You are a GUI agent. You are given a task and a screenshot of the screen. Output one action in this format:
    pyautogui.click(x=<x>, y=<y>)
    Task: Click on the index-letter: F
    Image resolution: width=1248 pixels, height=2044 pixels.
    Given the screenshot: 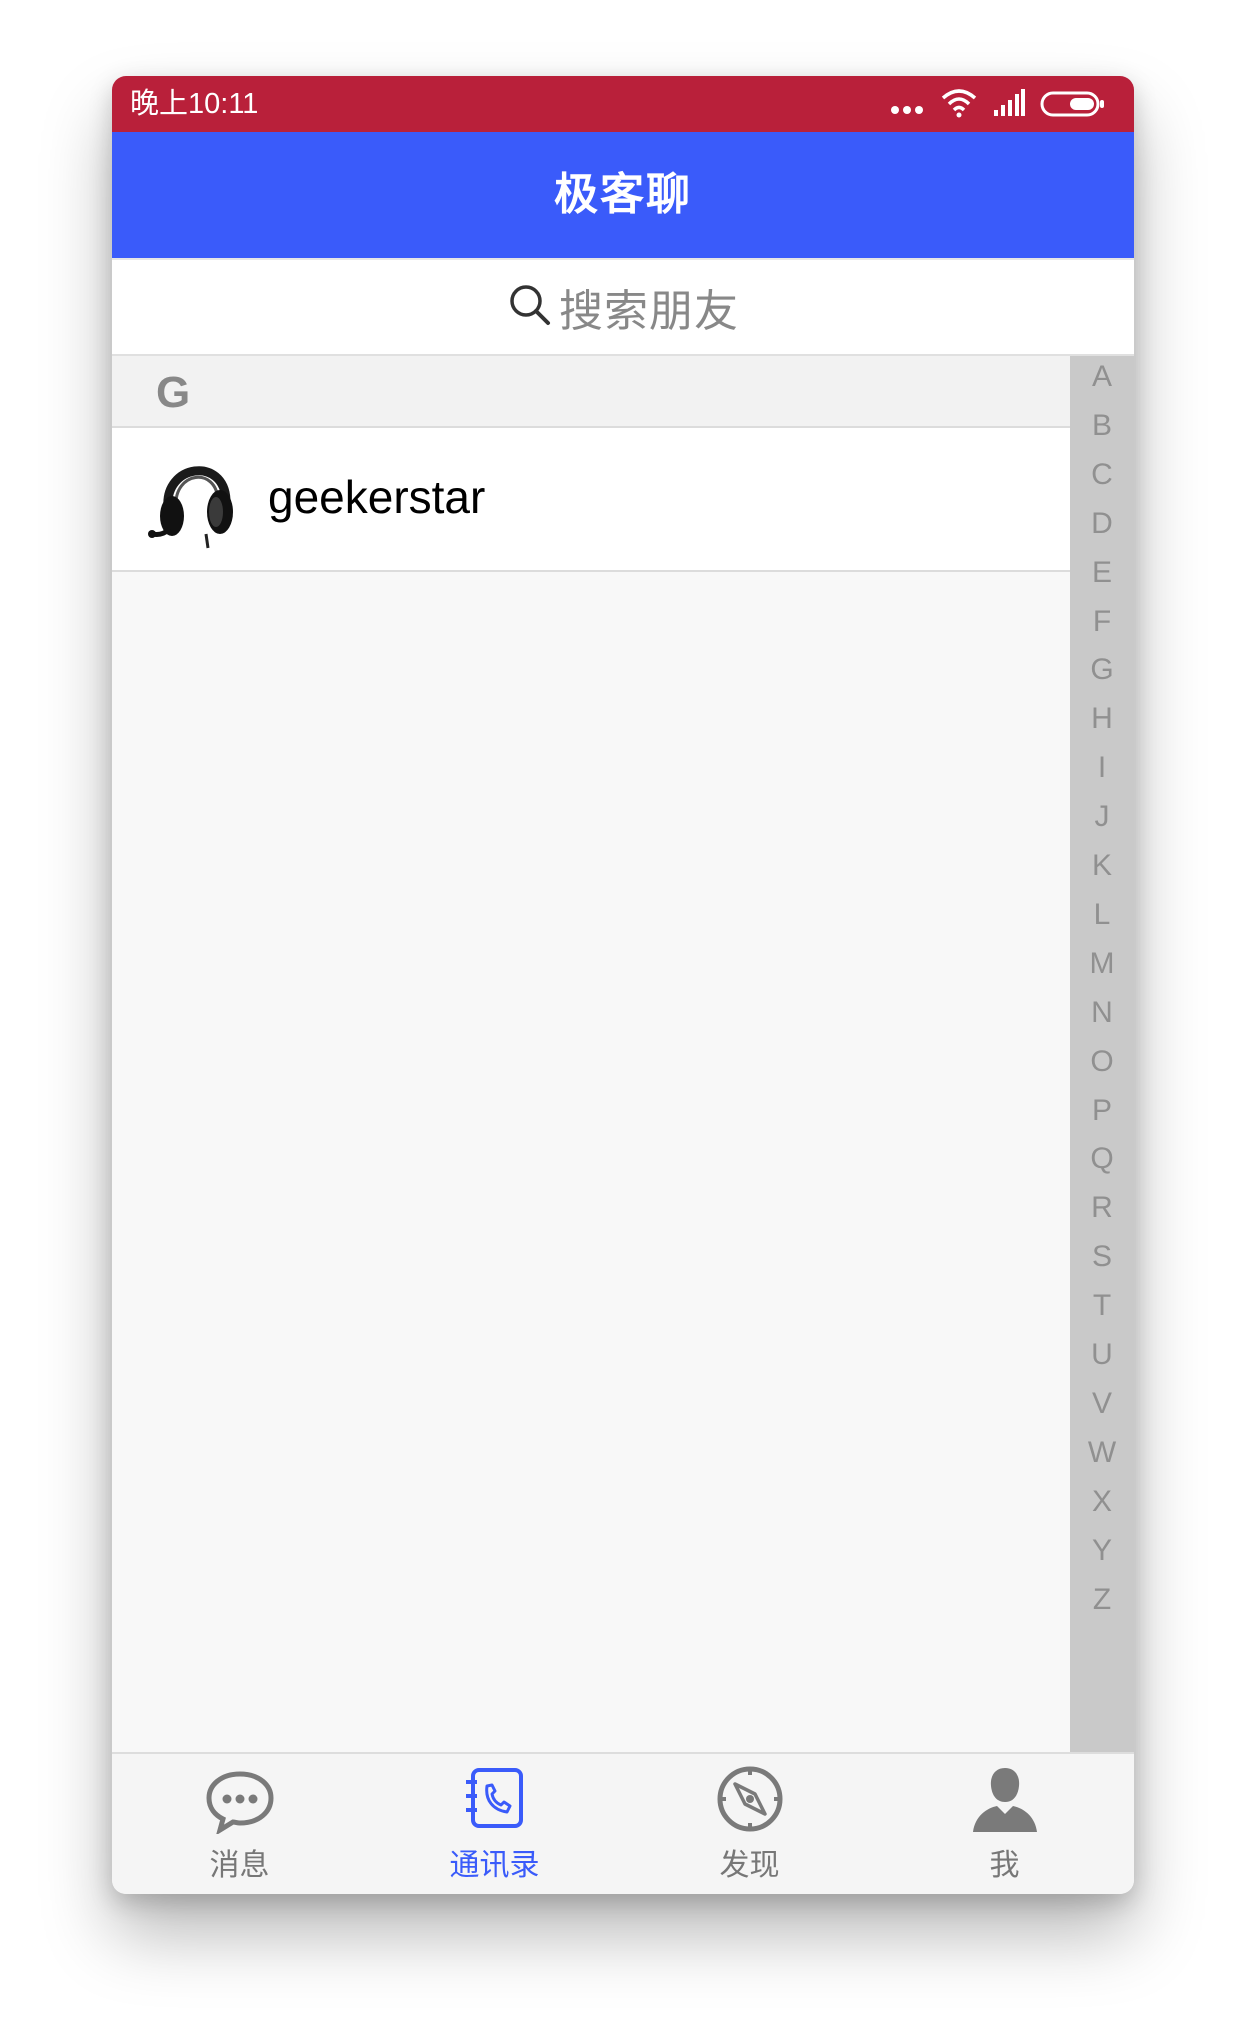 What is the action you would take?
    pyautogui.click(x=1102, y=622)
    